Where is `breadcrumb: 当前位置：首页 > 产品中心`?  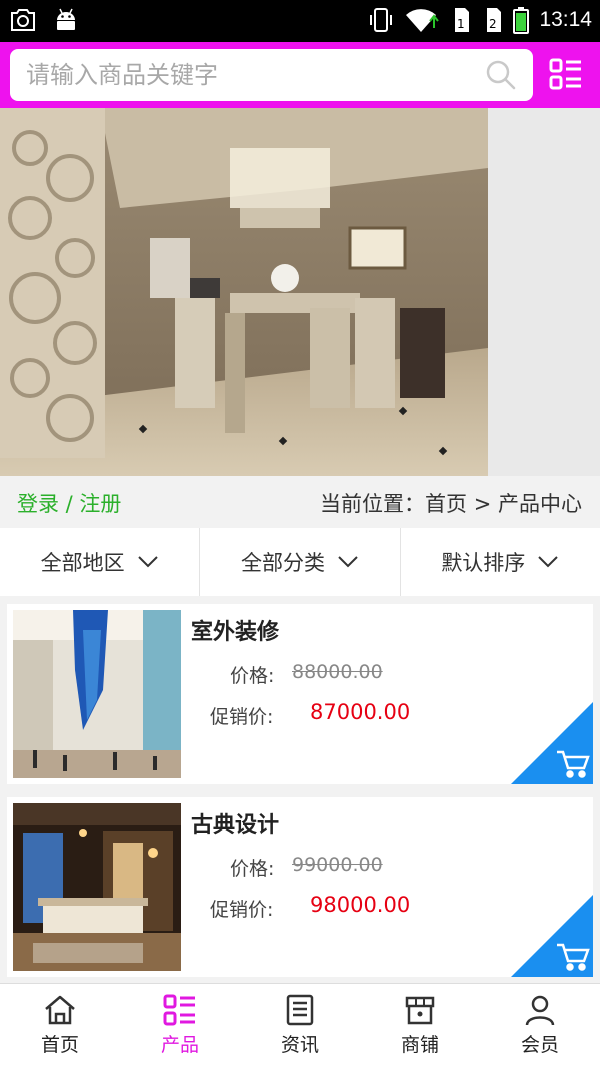
breadcrumb: 当前位置：首页 > 产品中心 is located at coordinates (451, 504).